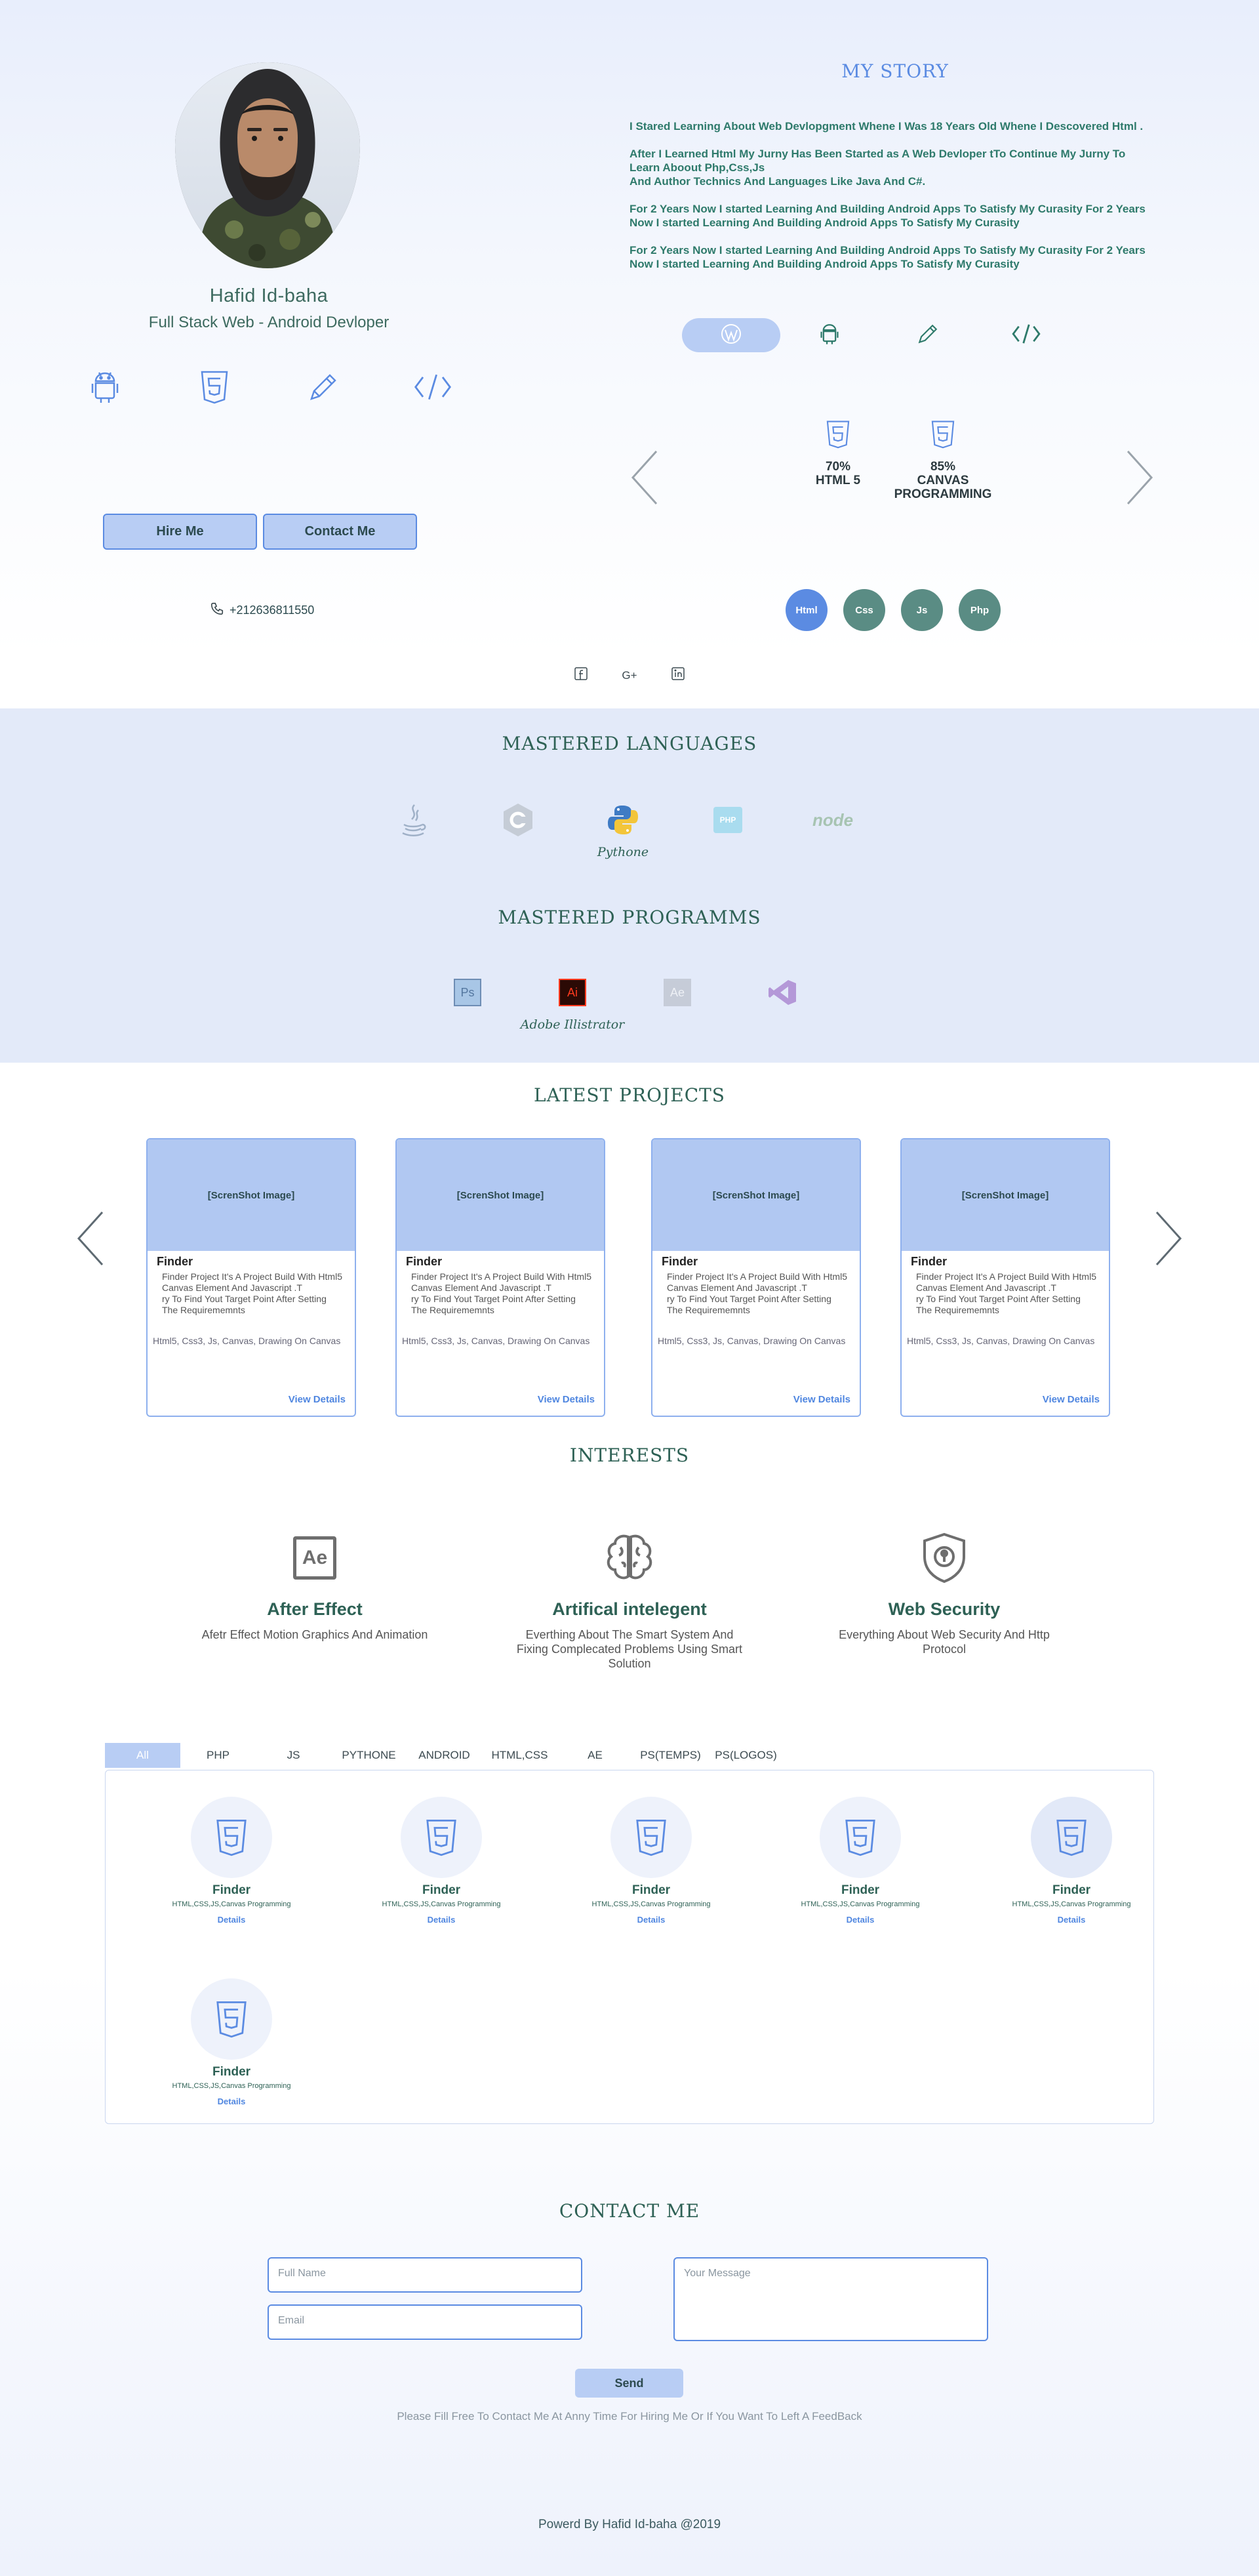 The width and height of the screenshot is (1259, 2576). I want to click on illustrator-icon: Ai, so click(572, 993).